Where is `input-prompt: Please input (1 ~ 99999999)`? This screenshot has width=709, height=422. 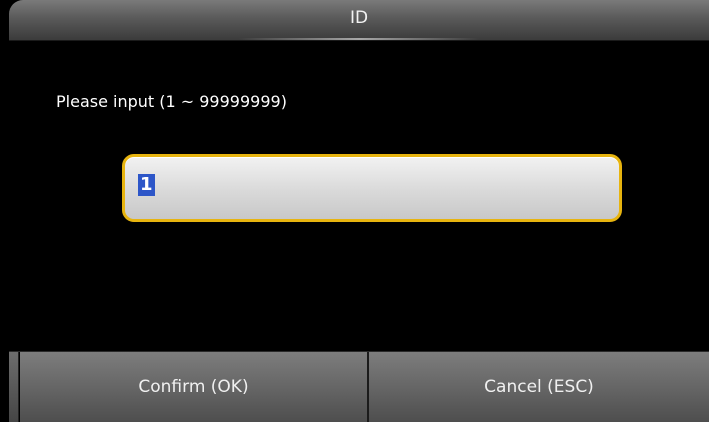
input-prompt: Please input (1 ~ 99999999) is located at coordinates (171, 101).